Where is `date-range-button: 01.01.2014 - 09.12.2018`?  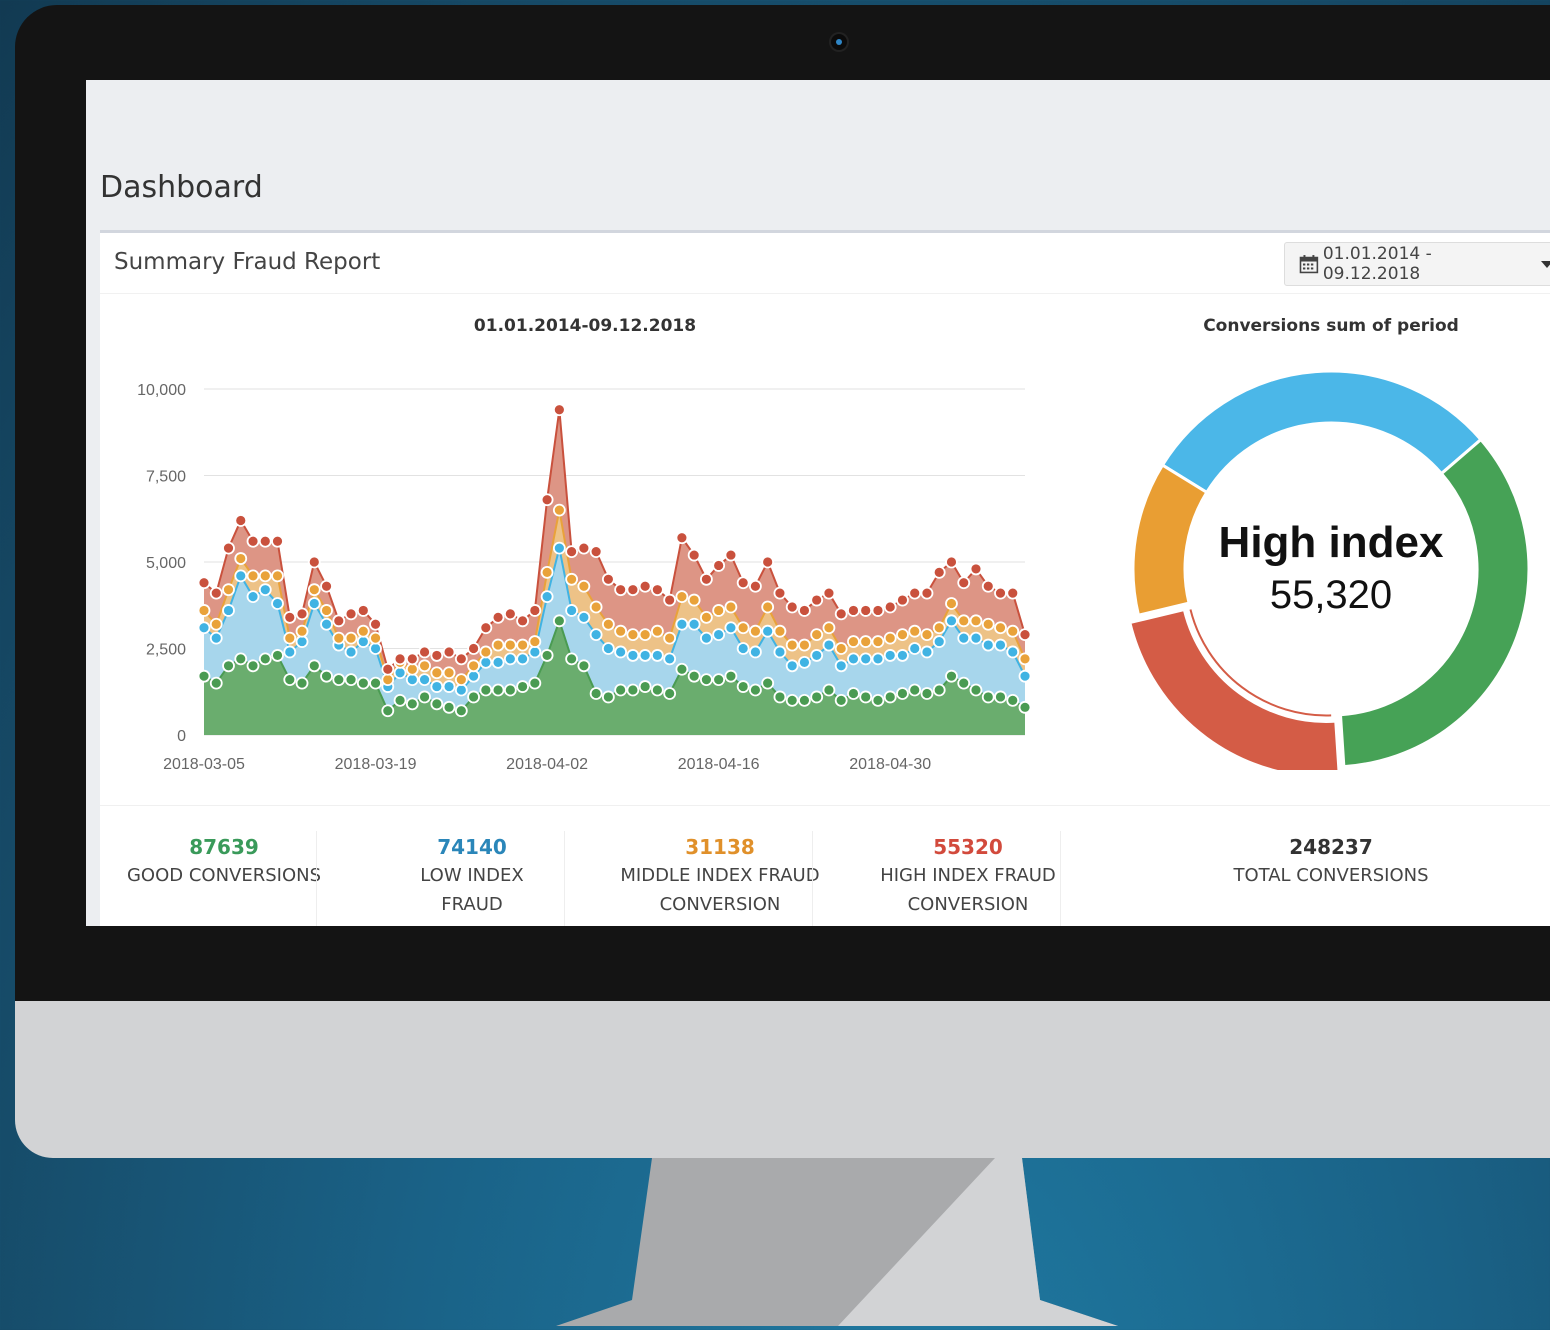
date-range-button: 01.01.2014 - 09.12.2018 is located at coordinates (1417, 264).